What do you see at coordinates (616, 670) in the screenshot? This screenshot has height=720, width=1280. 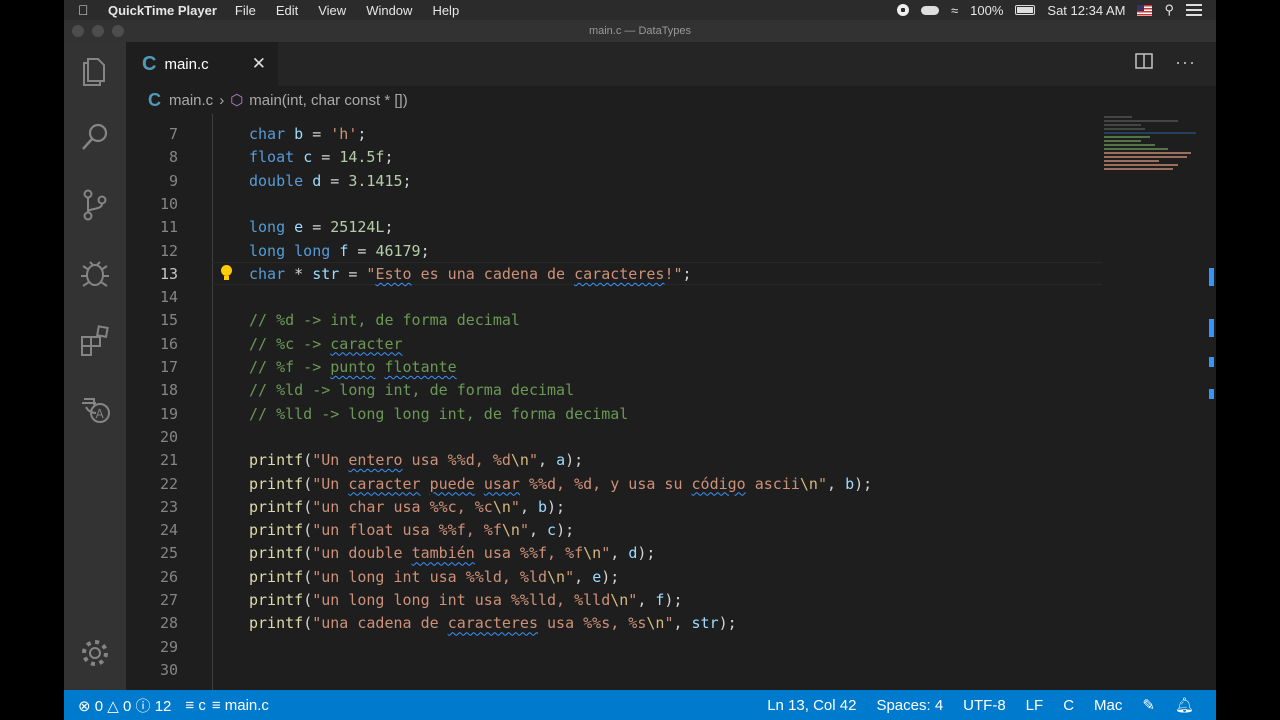 I see `code-line: 30` at bounding box center [616, 670].